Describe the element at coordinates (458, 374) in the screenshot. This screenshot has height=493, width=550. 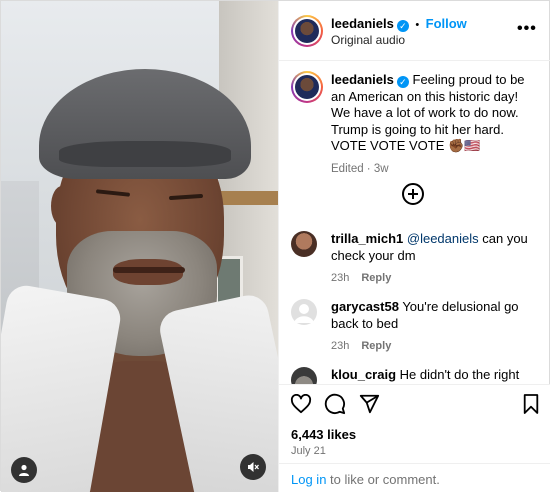
I see `comment-text: He didn't do the right` at that location.